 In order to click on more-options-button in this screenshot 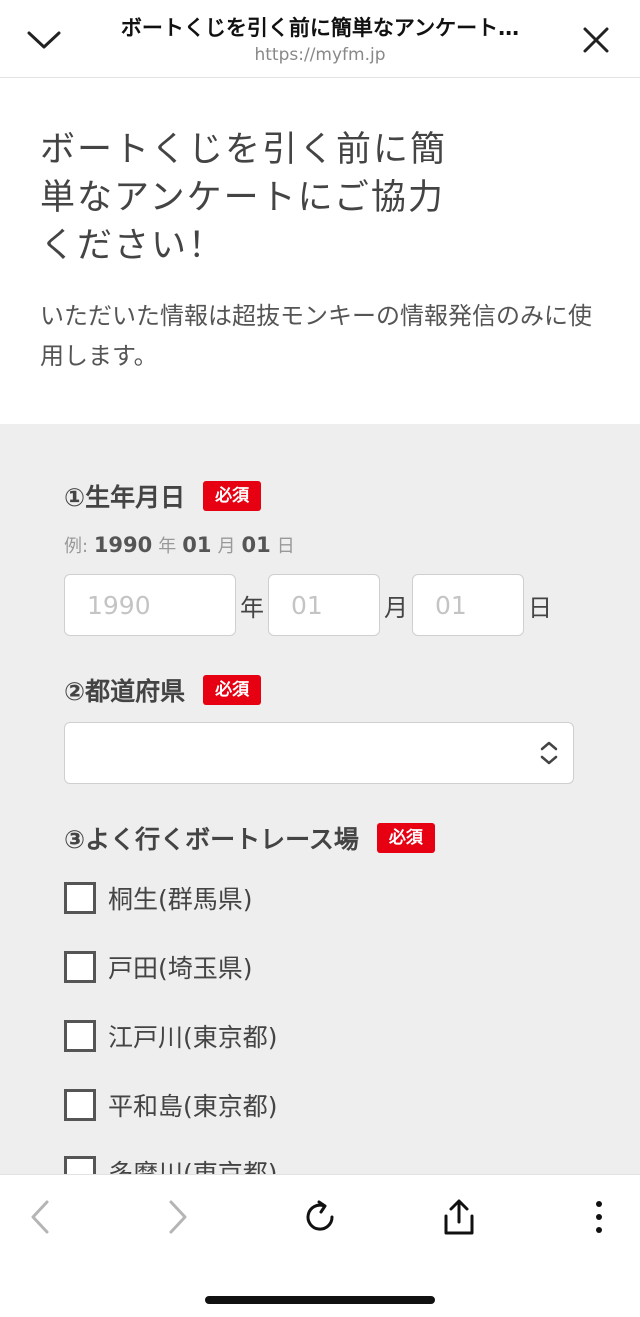, I will do `click(599, 1217)`.